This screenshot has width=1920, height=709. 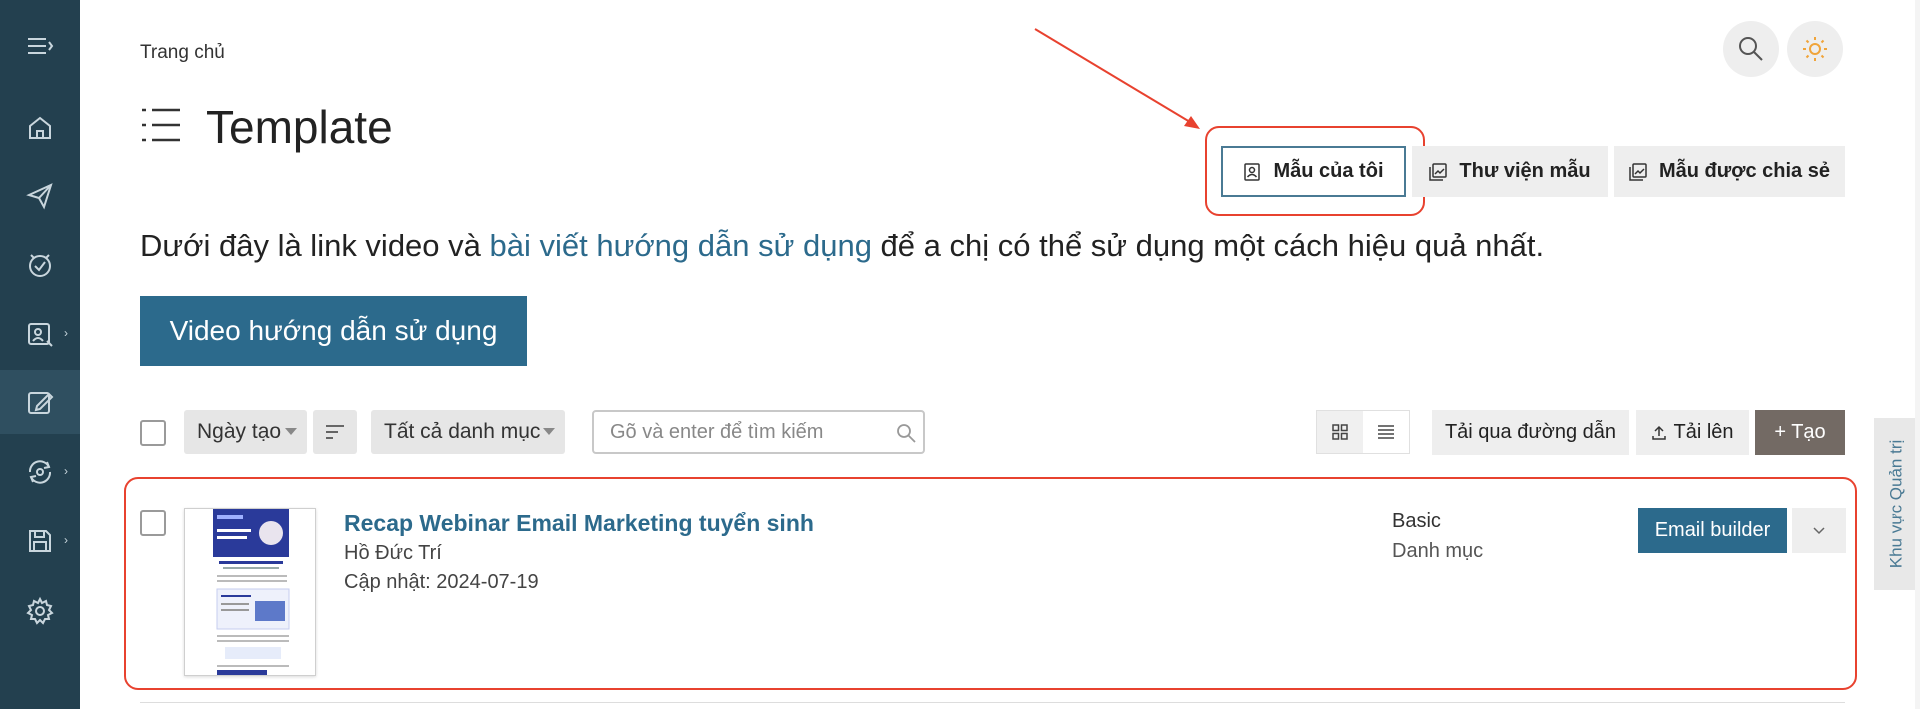 I want to click on sort-select: Ngày tạo, so click(x=245, y=432).